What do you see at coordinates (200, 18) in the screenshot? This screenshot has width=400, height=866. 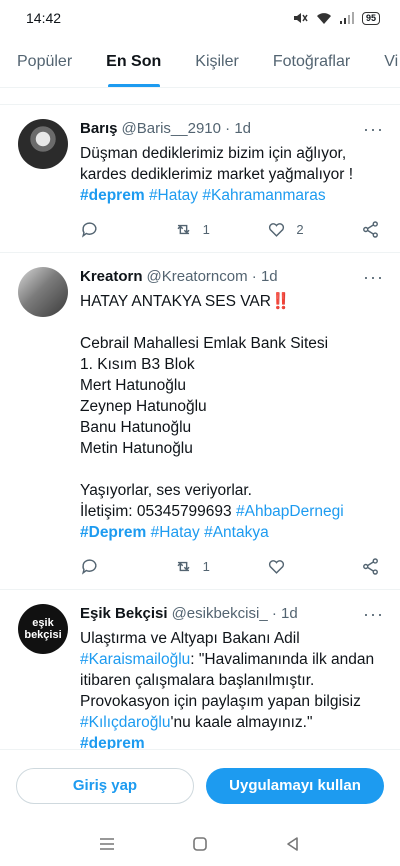 I see `status-bar: 14:42 95` at bounding box center [200, 18].